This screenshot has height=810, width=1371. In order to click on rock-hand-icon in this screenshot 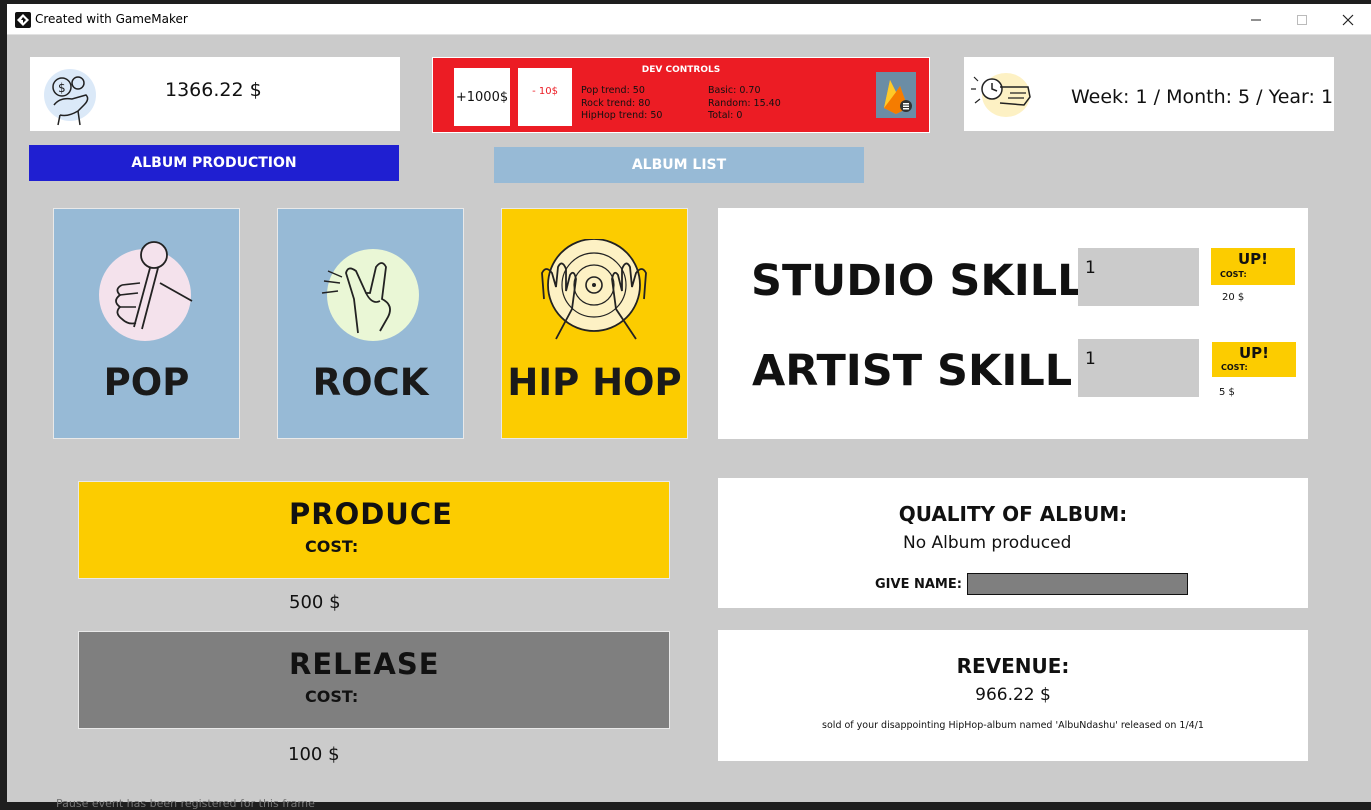, I will do `click(370, 295)`.